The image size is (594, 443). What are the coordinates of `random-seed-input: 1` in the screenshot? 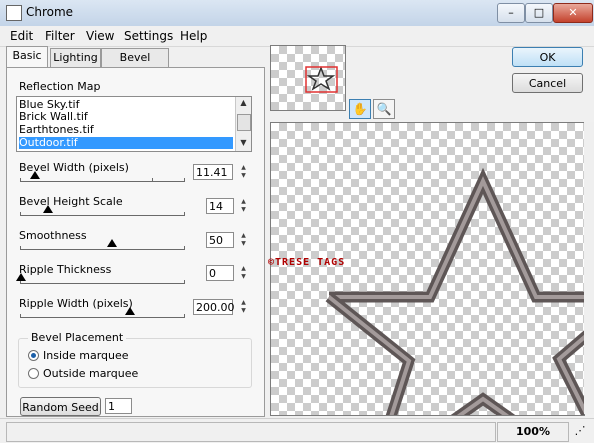 It's located at (118, 406).